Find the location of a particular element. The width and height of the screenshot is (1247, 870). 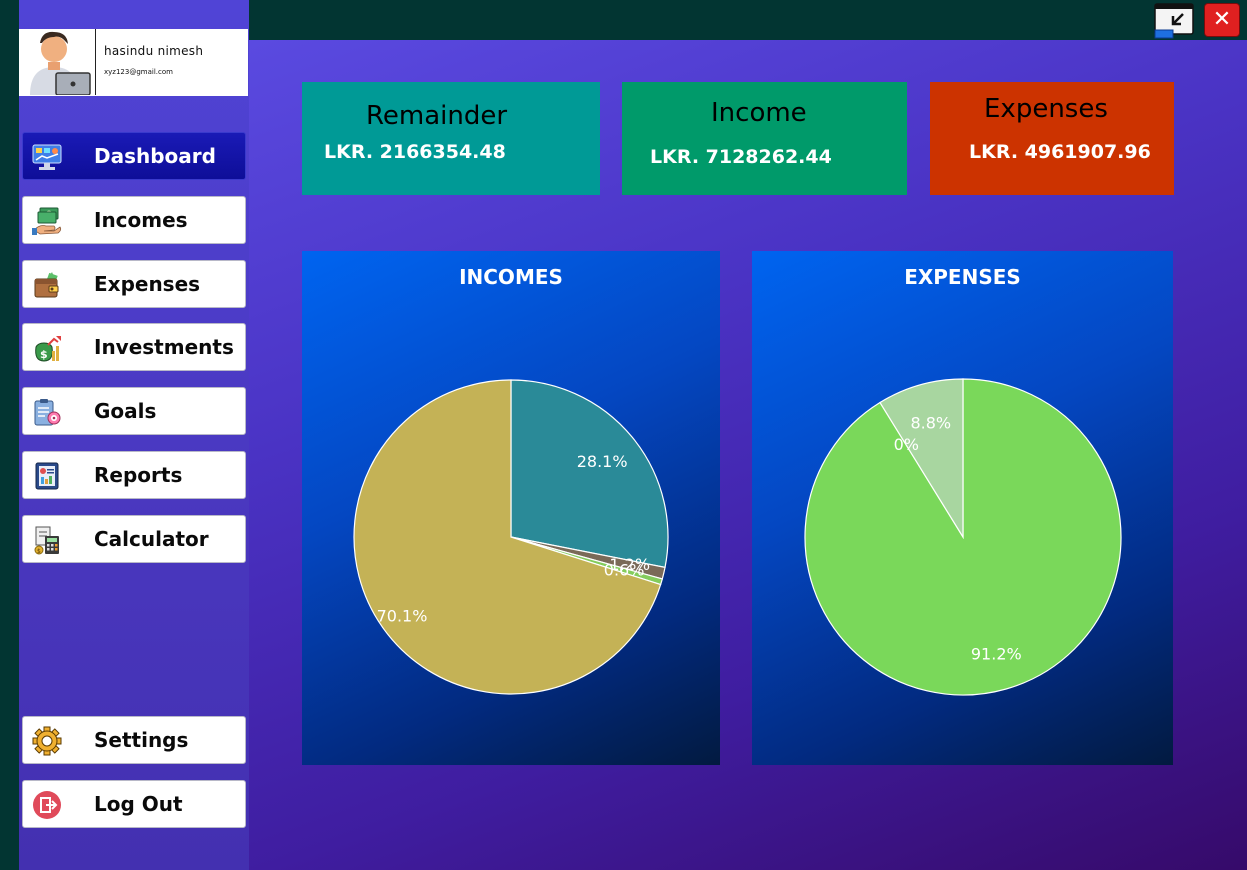

nav-calculator: $ Calculator is located at coordinates (134, 539).